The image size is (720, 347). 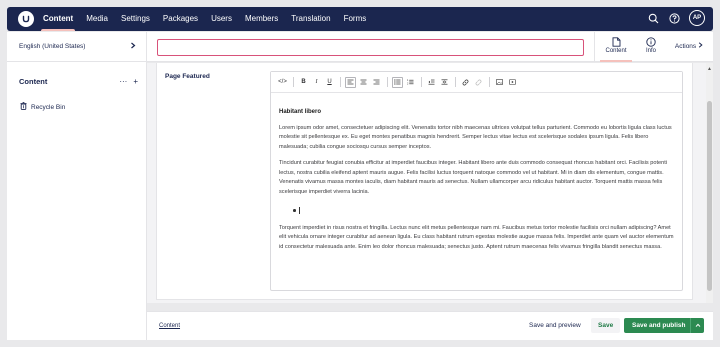 What do you see at coordinates (465, 82) in the screenshot?
I see `link-icon` at bounding box center [465, 82].